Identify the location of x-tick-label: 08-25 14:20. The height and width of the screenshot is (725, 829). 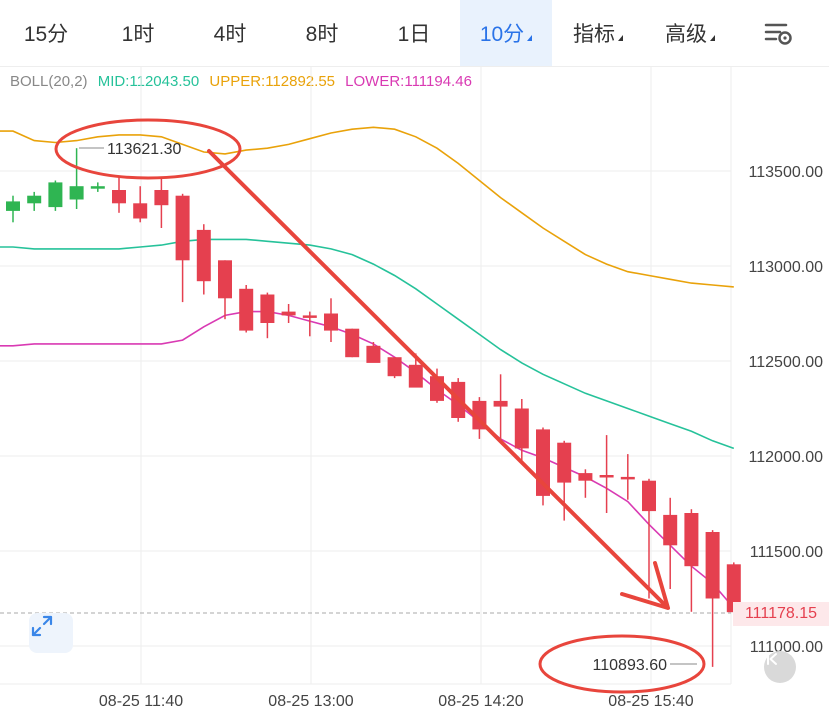
(481, 701).